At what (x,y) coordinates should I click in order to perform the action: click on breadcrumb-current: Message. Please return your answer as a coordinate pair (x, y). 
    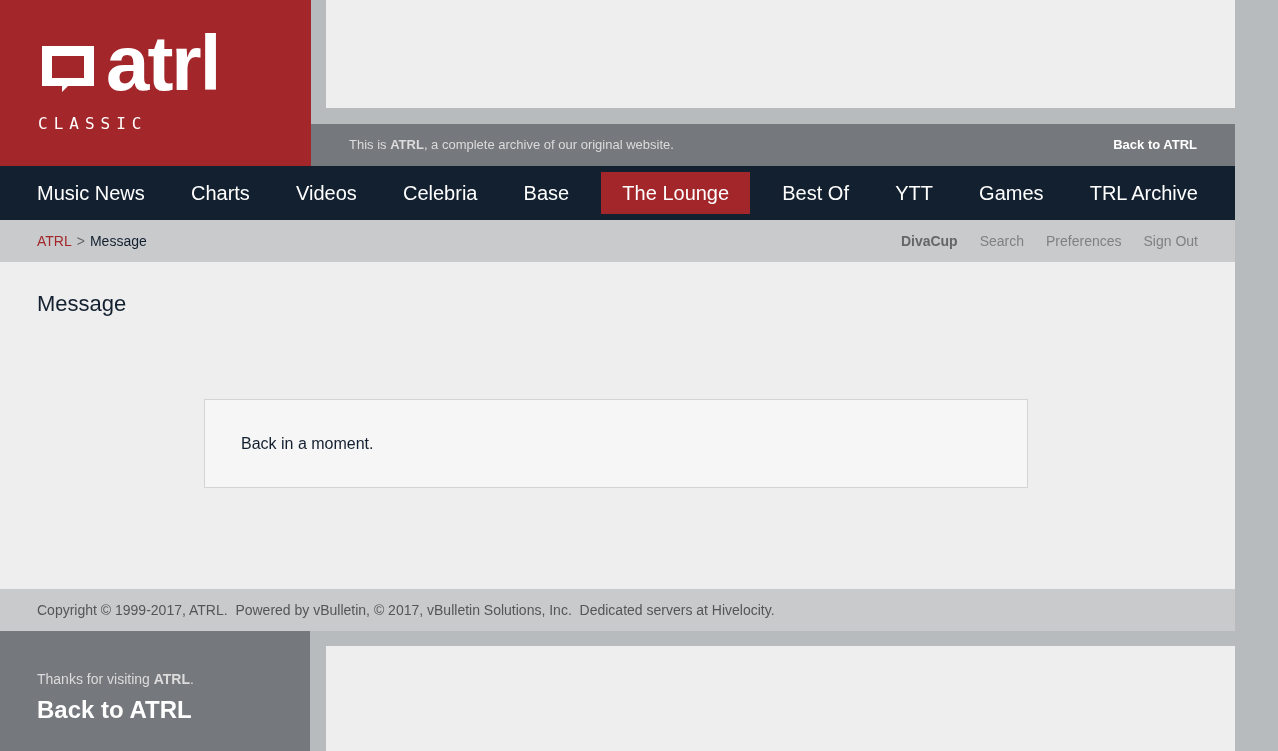
    Looking at the image, I should click on (118, 241).